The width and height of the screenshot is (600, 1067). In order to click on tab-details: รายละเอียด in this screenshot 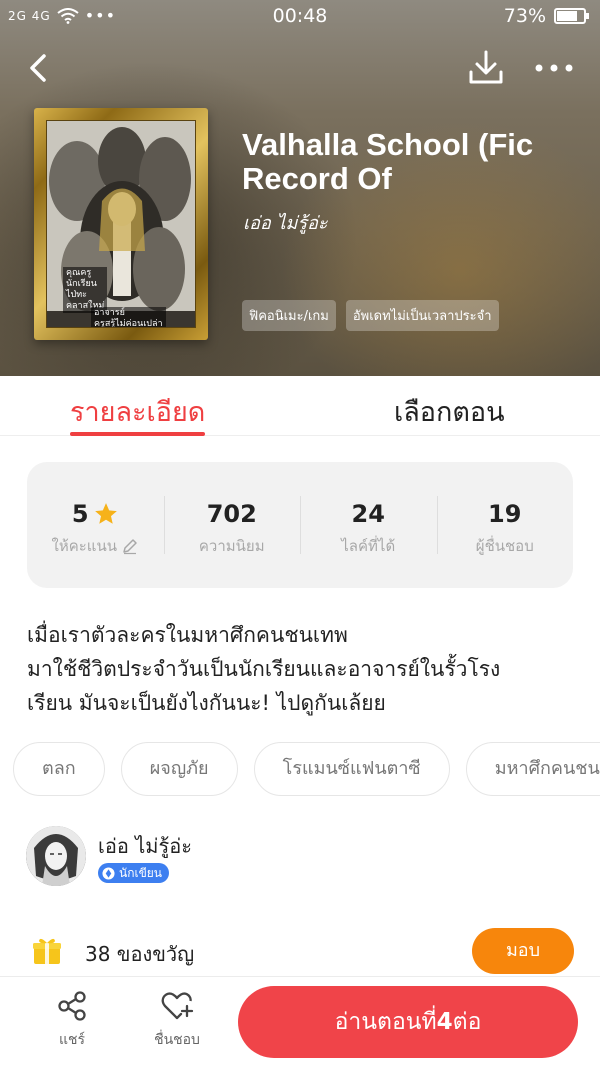, I will do `click(138, 413)`.